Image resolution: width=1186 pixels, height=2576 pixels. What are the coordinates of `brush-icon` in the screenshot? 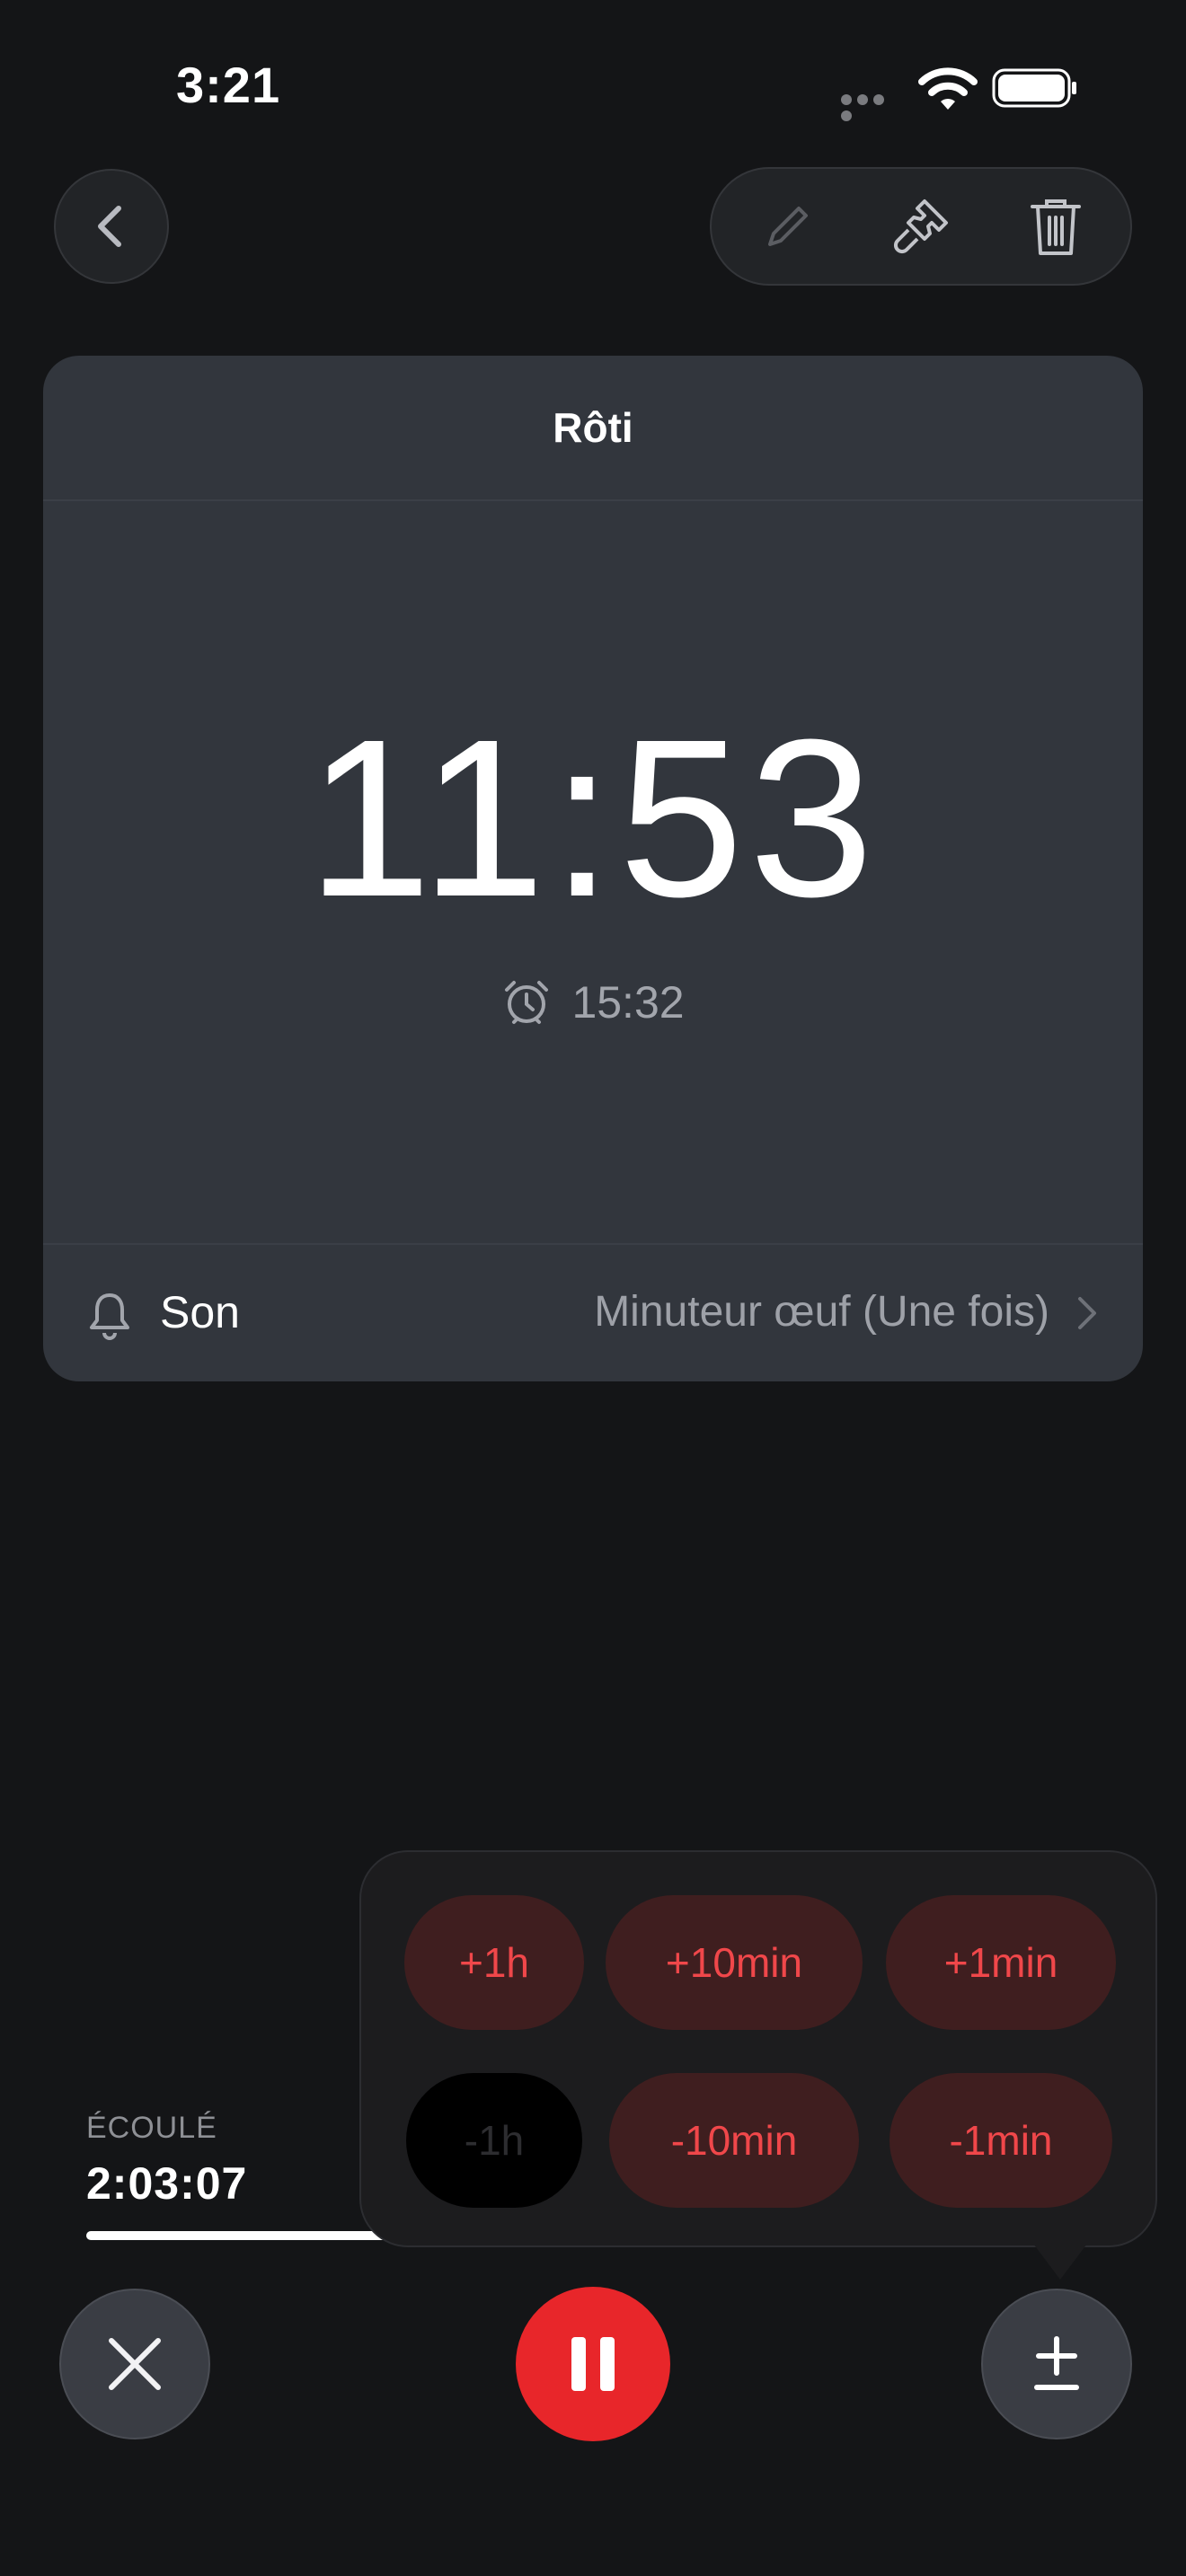 It's located at (920, 226).